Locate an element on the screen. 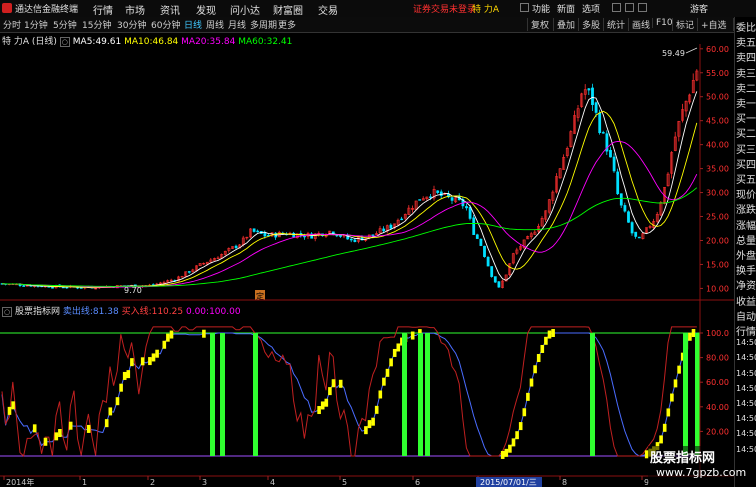  help-icon is located at coordinates (629, 7).